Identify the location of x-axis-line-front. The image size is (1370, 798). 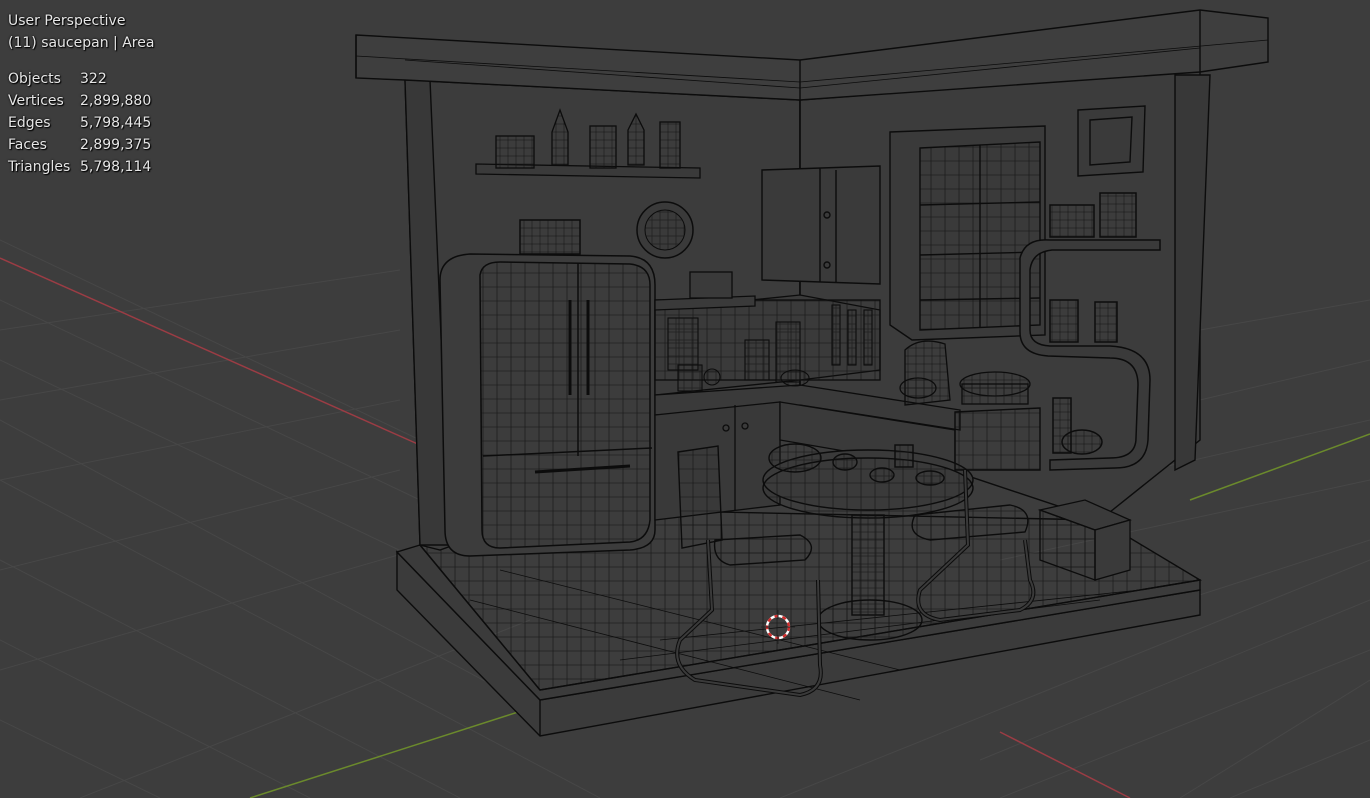
(1065, 764).